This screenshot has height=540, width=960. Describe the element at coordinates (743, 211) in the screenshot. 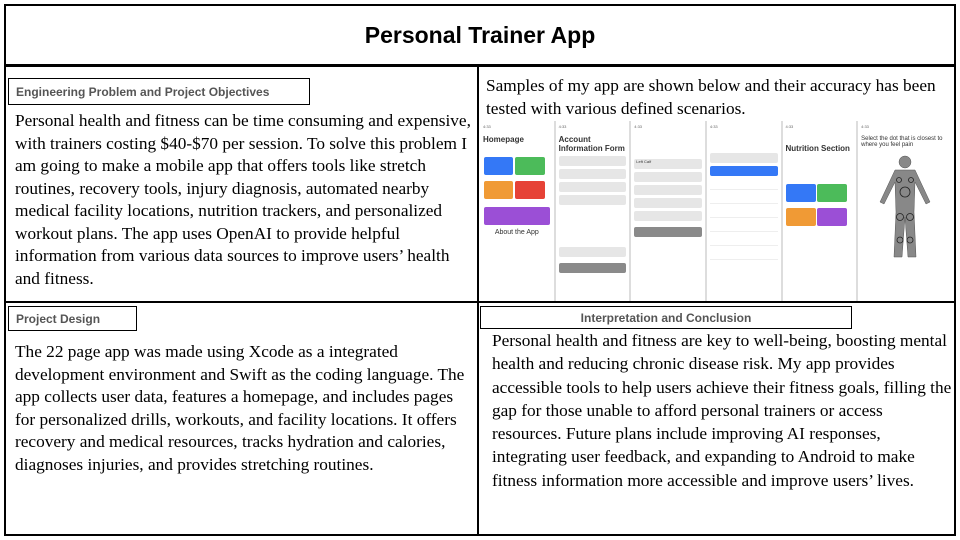

I see `screenshot-facilities: 4:33` at that location.